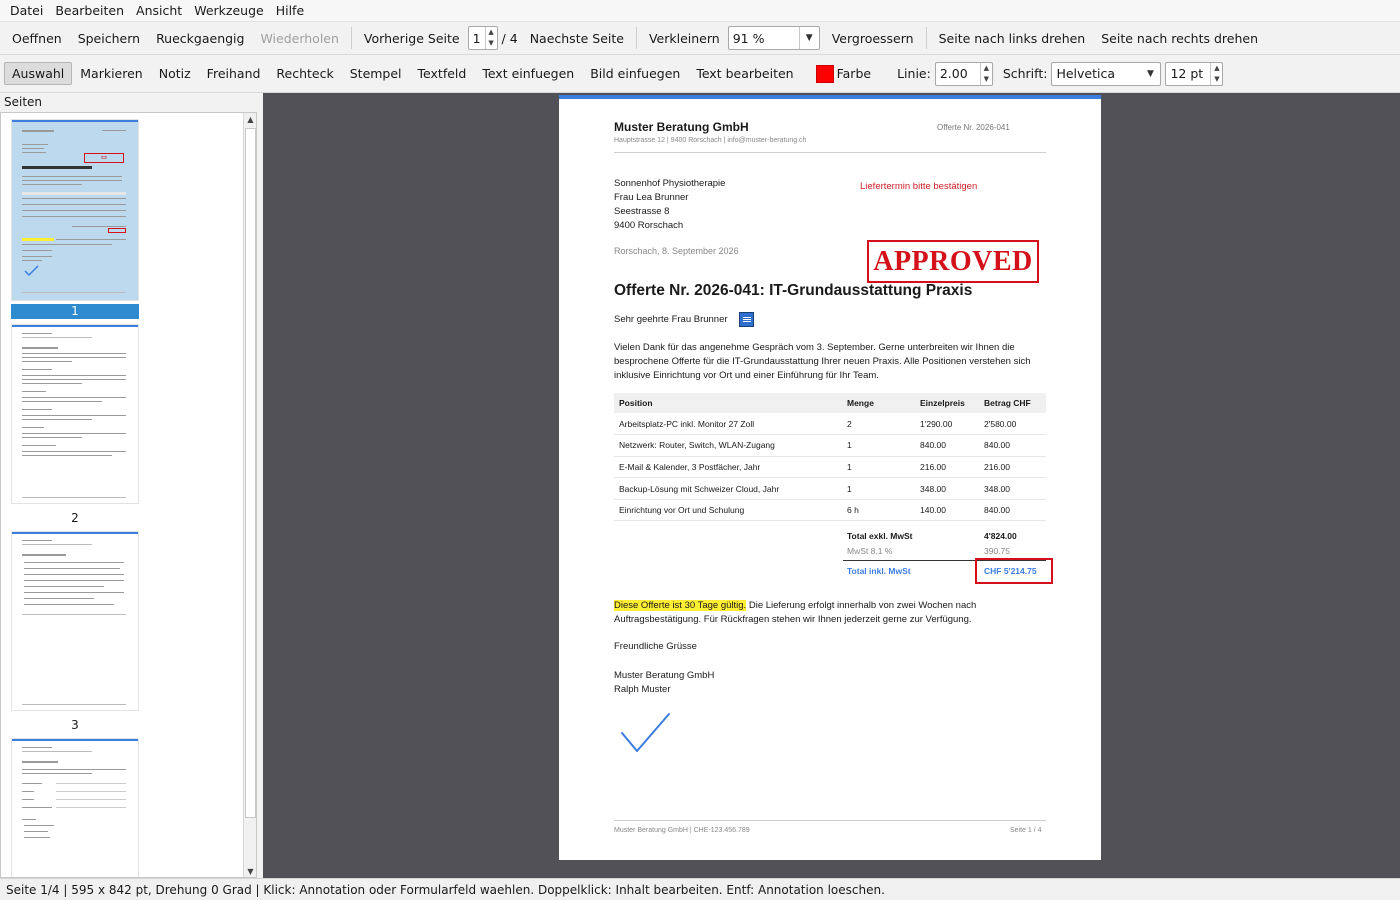 The image size is (1400, 900). Describe the element at coordinates (958, 74) in the screenshot. I see `line-width-value: 2.00` at that location.